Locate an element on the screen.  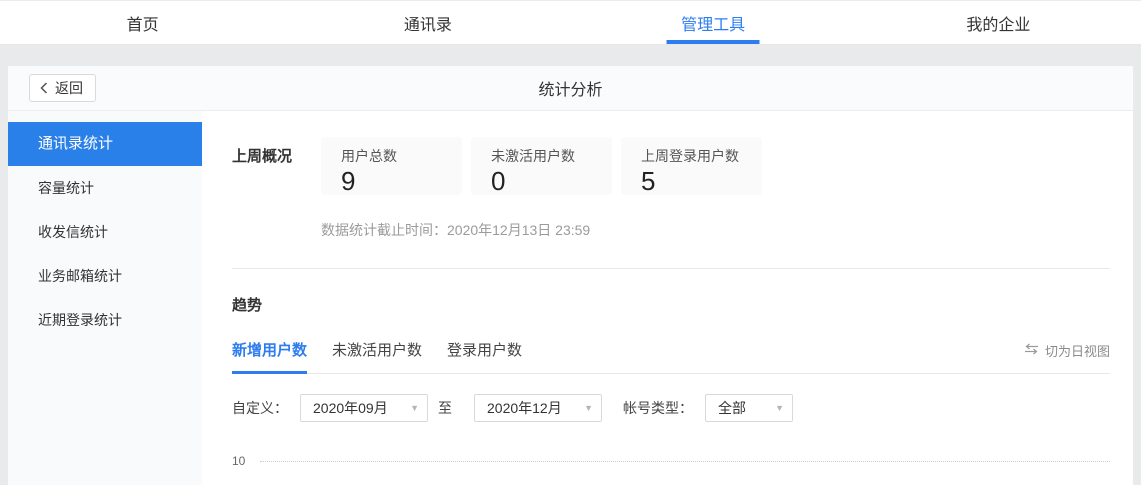
tab-login-users: 登录用户数 is located at coordinates (484, 356).